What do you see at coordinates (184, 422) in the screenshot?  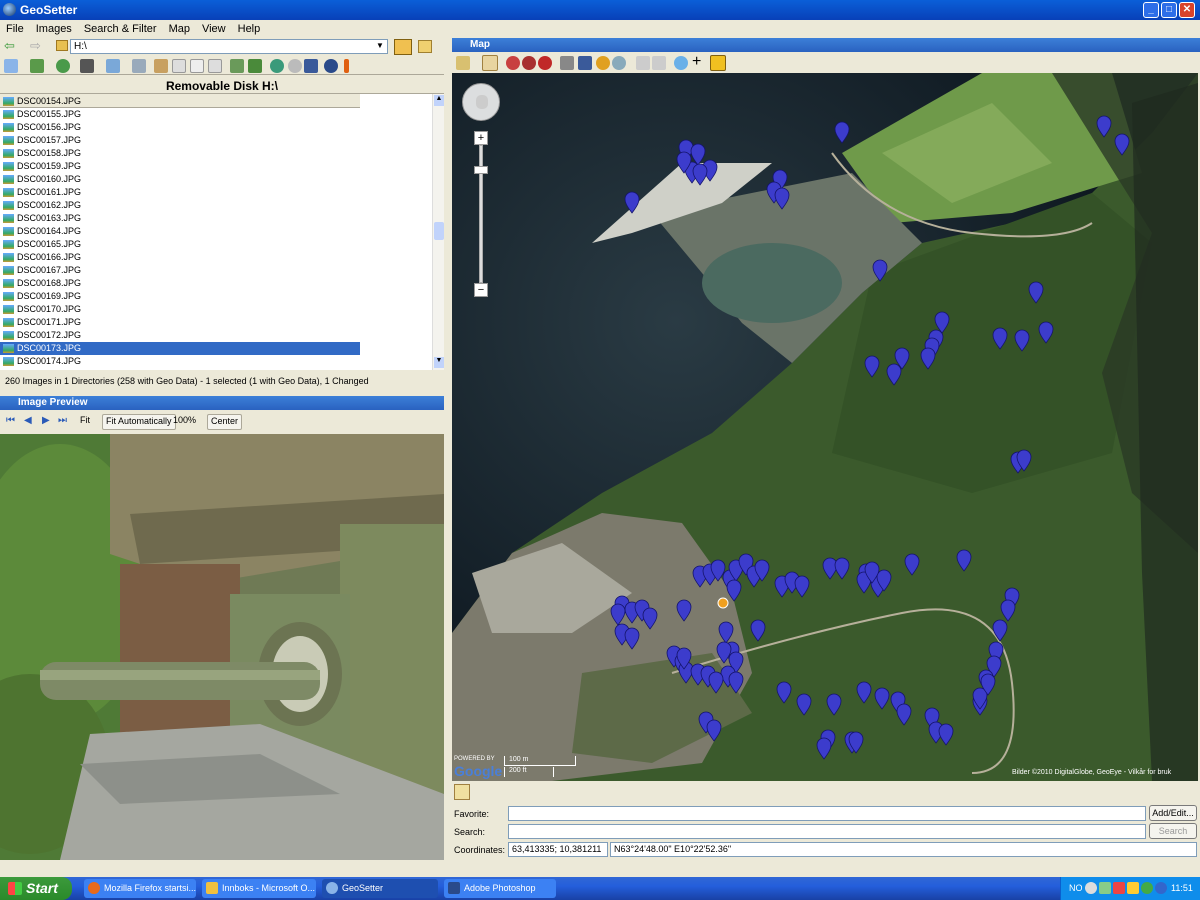 I see `zoom-dropdown: 100%` at bounding box center [184, 422].